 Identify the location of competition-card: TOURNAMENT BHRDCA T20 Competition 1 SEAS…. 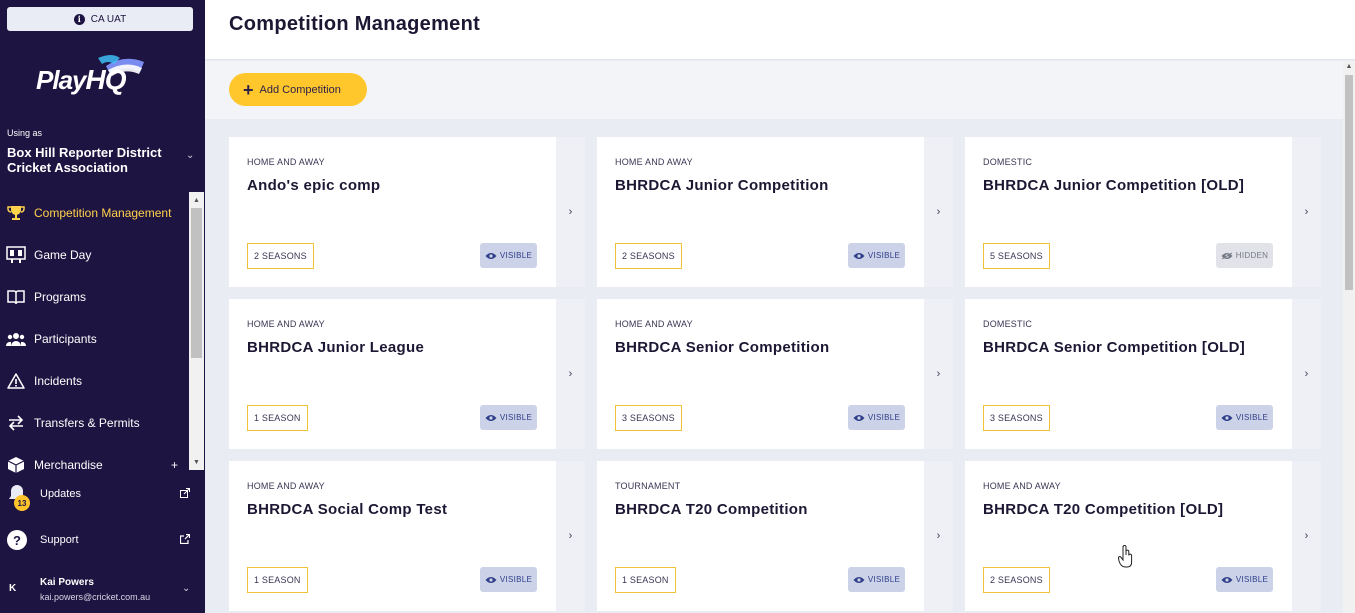
(775, 536).